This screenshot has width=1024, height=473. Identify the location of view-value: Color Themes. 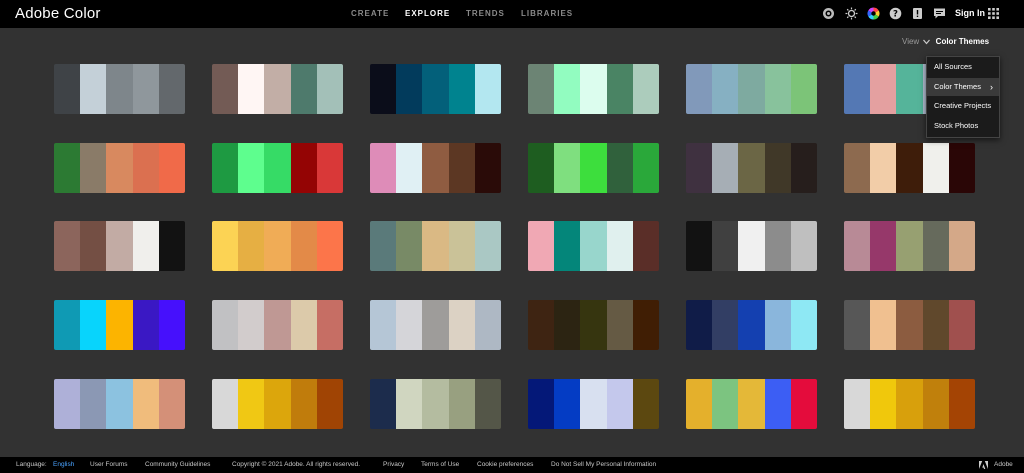
(962, 41).